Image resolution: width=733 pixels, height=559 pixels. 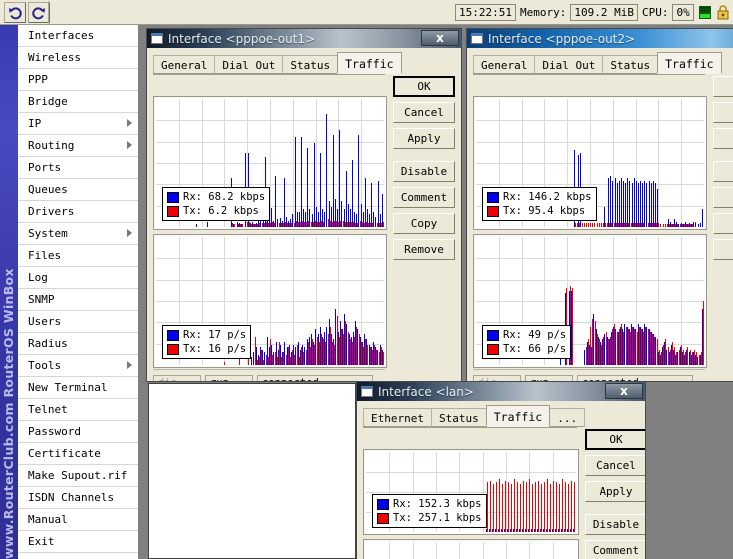 What do you see at coordinates (78, 234) in the screenshot?
I see `sidebar-item-system: System` at bounding box center [78, 234].